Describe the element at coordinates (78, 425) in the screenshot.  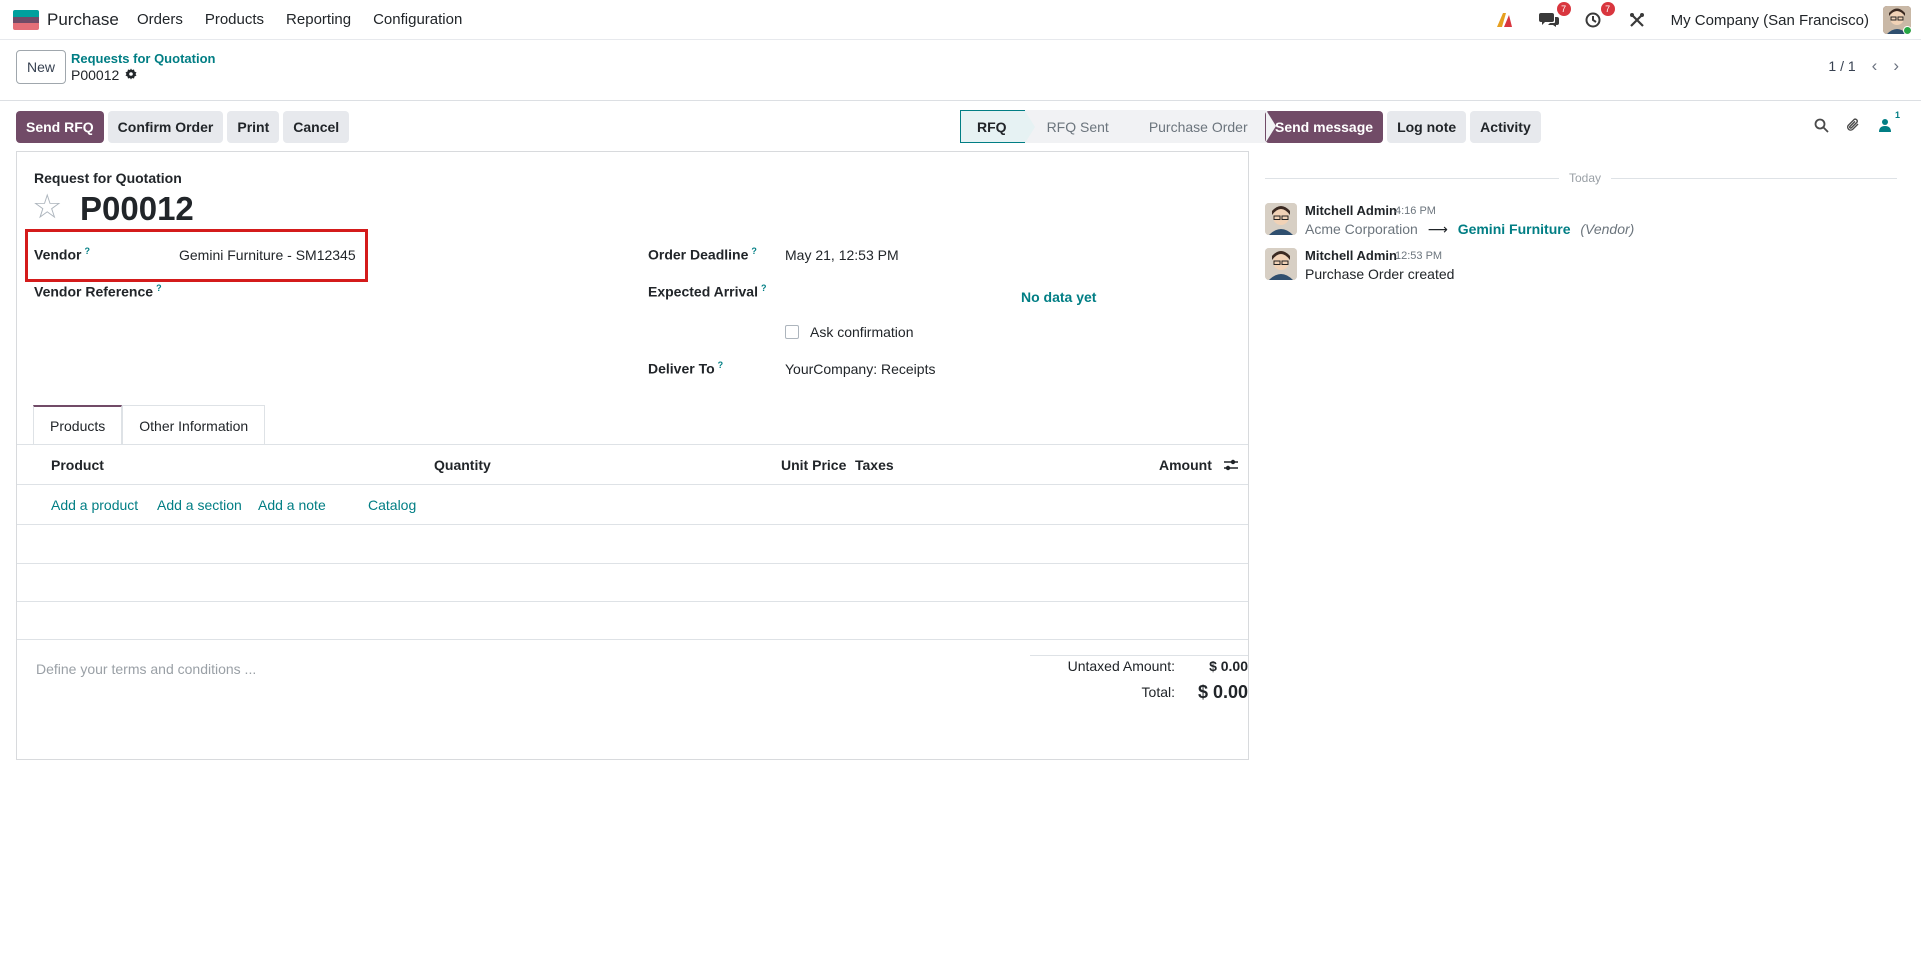
I see `tab-products: Products` at that location.